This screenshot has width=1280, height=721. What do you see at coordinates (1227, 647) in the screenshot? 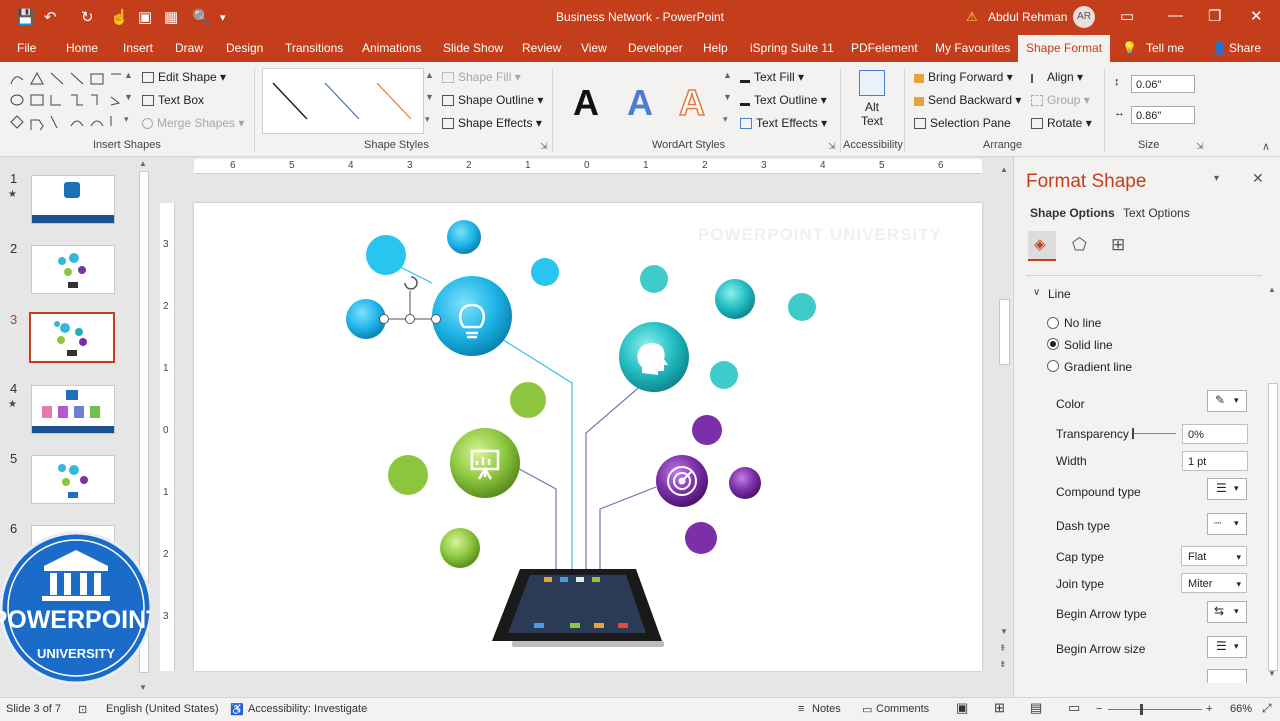
I see `begin-arrow-size-dropdown: ☰ ▾` at bounding box center [1227, 647].